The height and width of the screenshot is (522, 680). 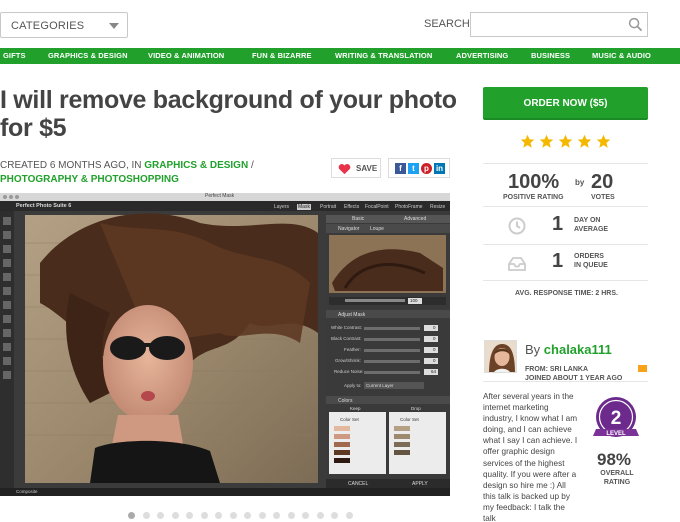 What do you see at coordinates (534, 182) in the screenshot?
I see `positive-rating-value: 100%` at bounding box center [534, 182].